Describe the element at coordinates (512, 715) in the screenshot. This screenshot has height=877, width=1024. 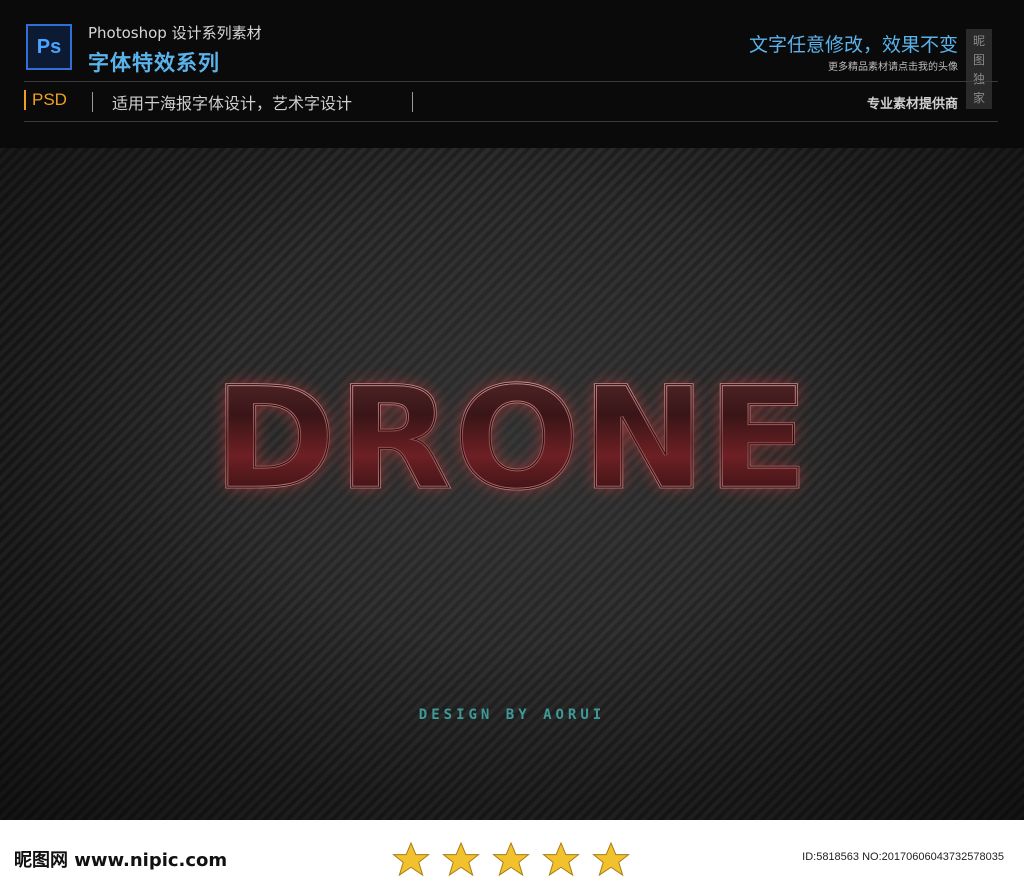
I see `design-credit: DESIGN BY AORUI` at that location.